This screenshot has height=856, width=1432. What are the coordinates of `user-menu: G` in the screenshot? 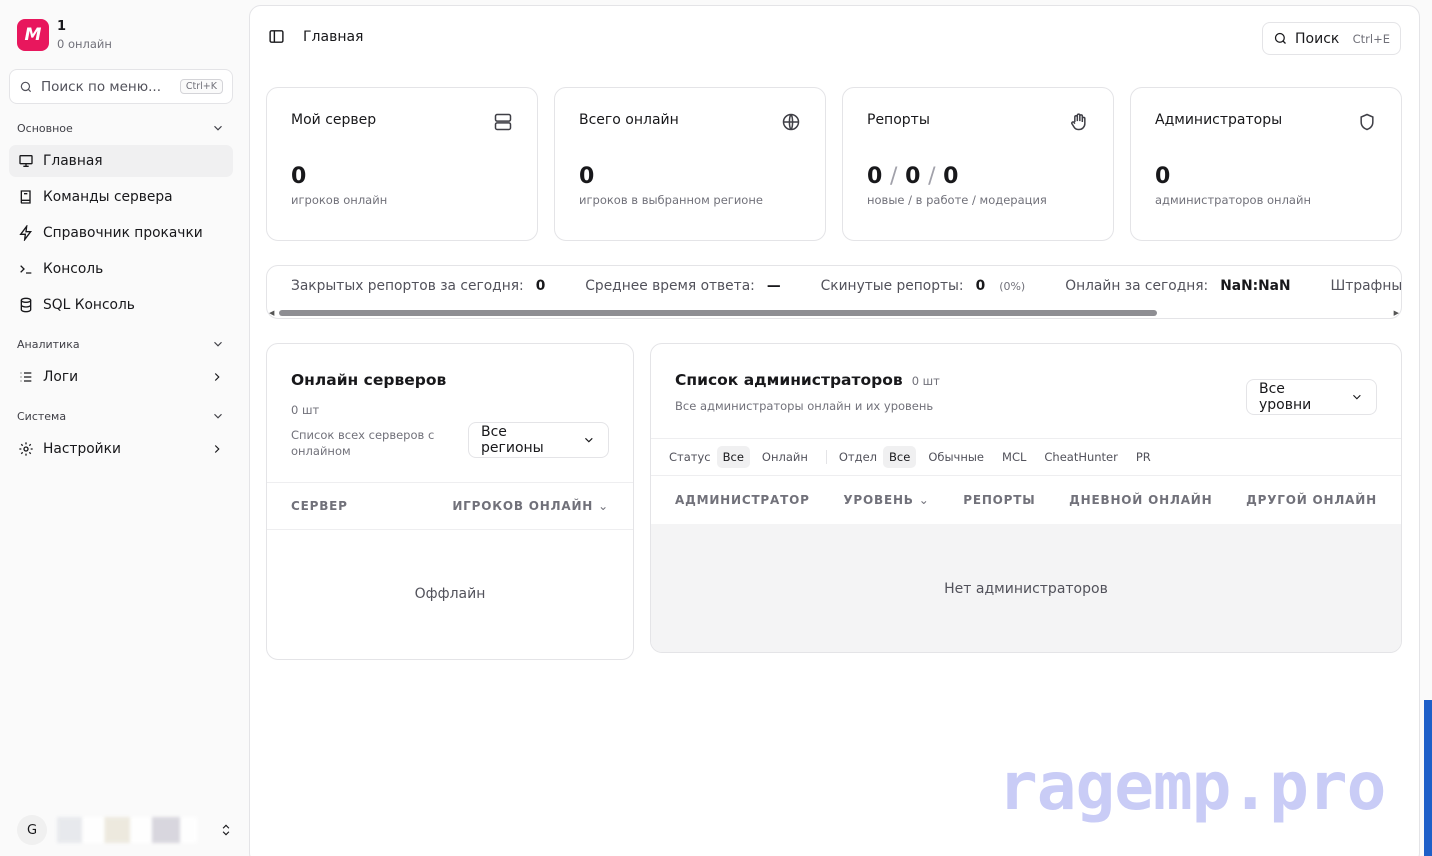 It's located at (125, 830).